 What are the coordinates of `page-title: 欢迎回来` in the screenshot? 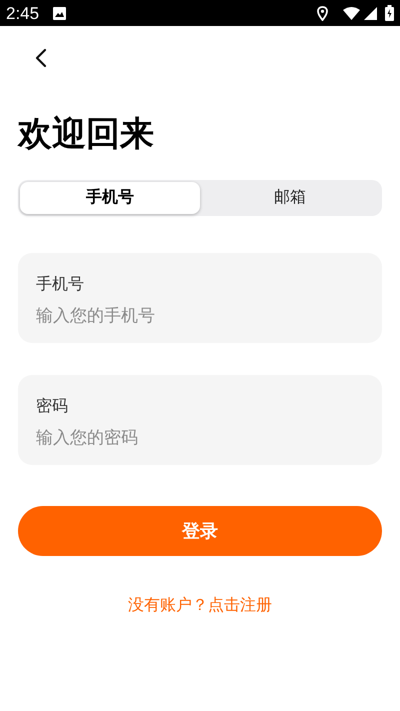 It's located at (86, 134).